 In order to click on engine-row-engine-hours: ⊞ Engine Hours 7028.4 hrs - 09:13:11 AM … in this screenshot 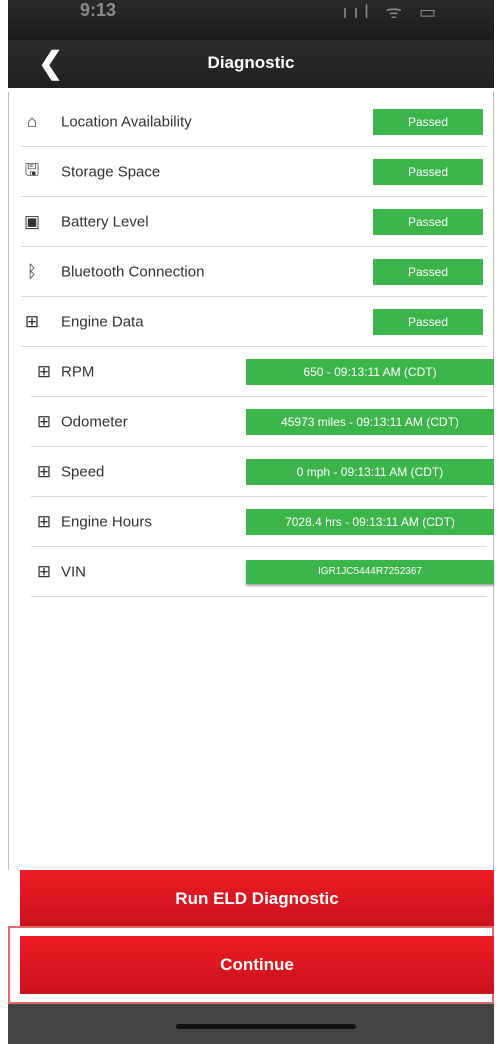, I will do `click(252, 522)`.